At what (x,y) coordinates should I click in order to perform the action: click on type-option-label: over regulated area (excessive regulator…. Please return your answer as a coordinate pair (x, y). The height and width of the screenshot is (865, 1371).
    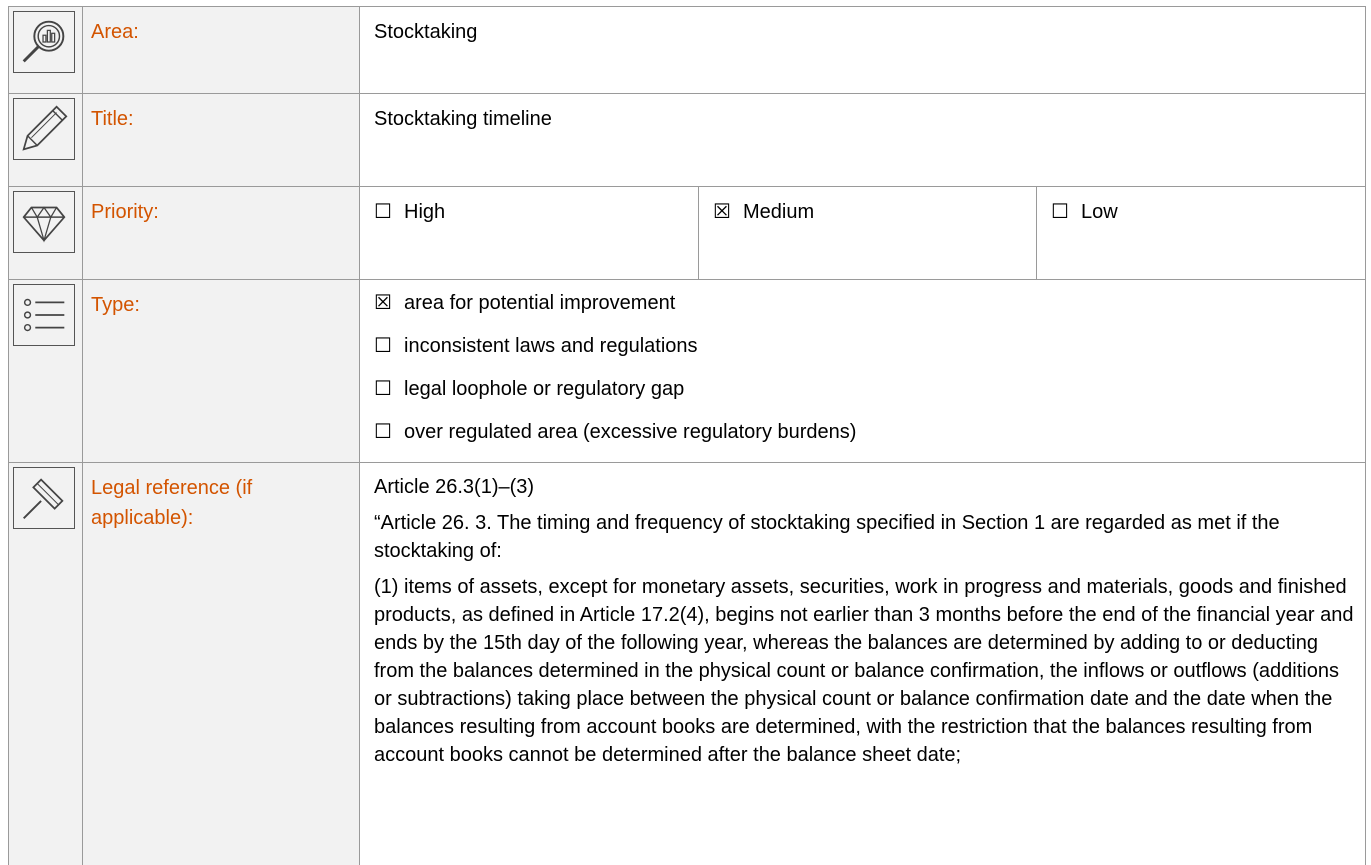
    Looking at the image, I should click on (630, 432).